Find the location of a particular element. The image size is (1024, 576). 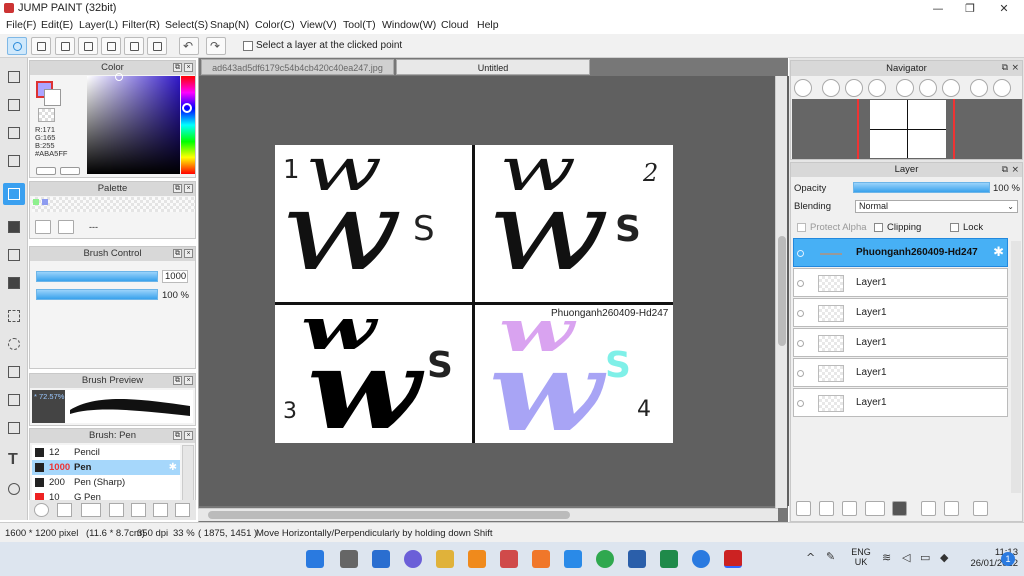

task-view-icon is located at coordinates (381, 559).